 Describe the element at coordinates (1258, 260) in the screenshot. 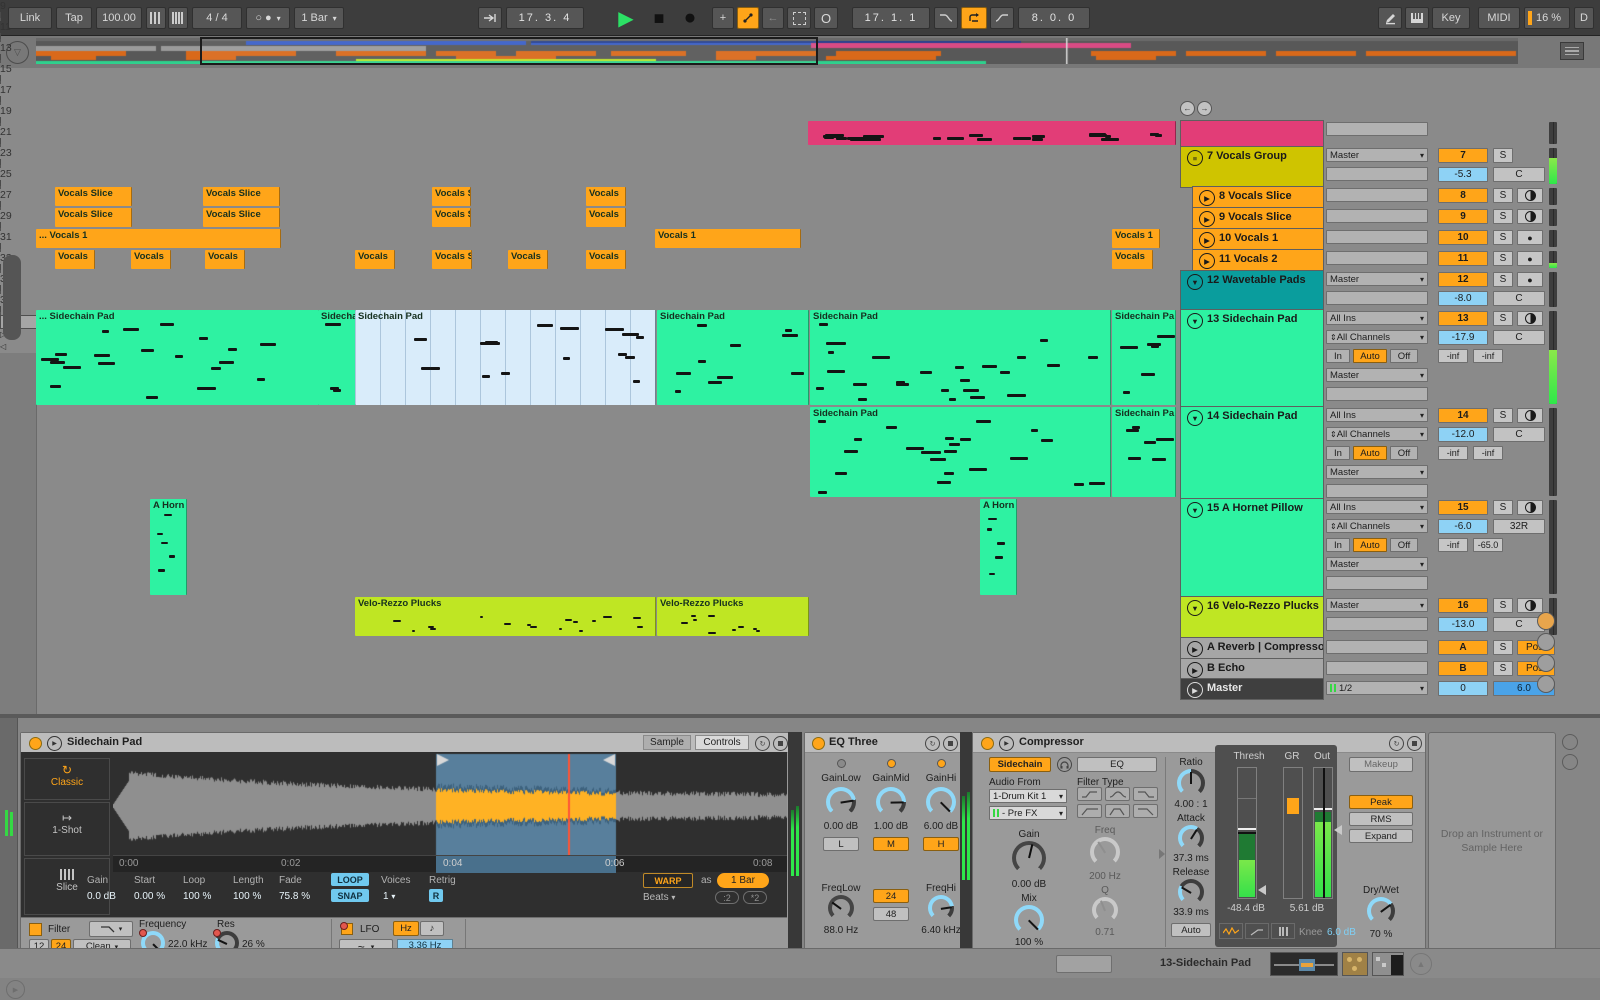

I see `track-header: ▶ 11 Vocals 2` at that location.